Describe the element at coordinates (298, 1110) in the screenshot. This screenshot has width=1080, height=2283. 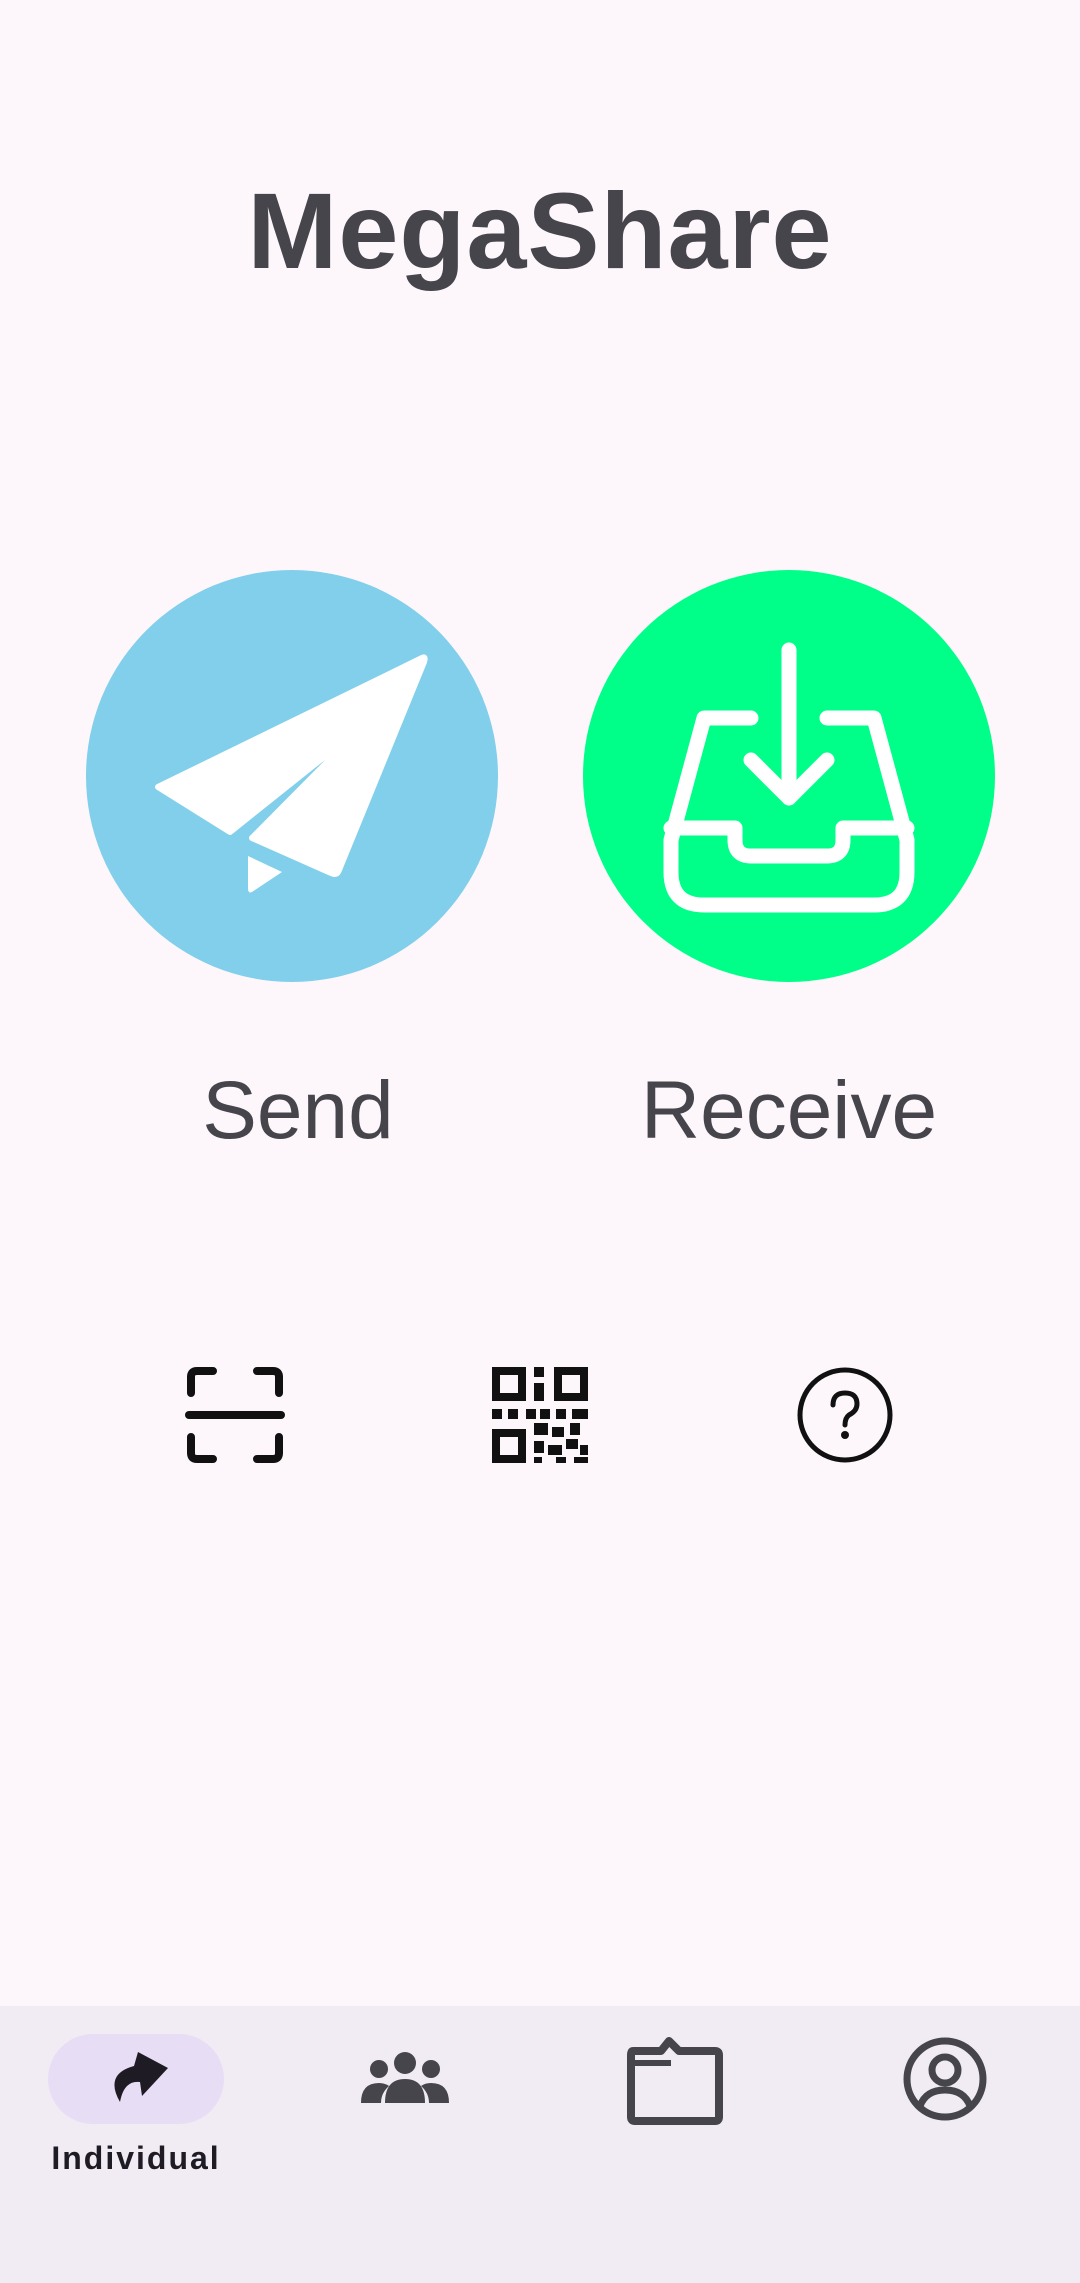
I see `send-label: Send` at that location.